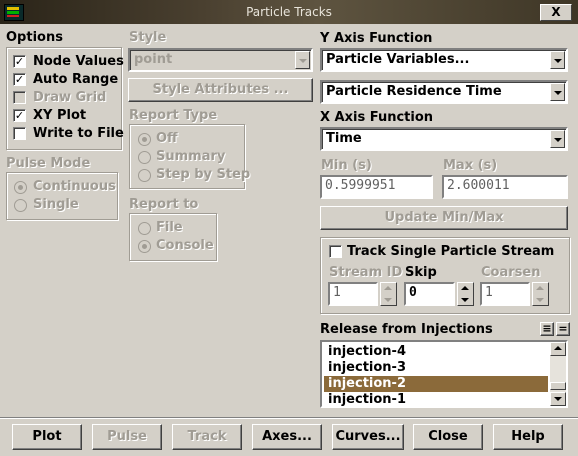 This screenshot has width=578, height=456. I want to click on auto-range-label: Auto Range, so click(76, 79).